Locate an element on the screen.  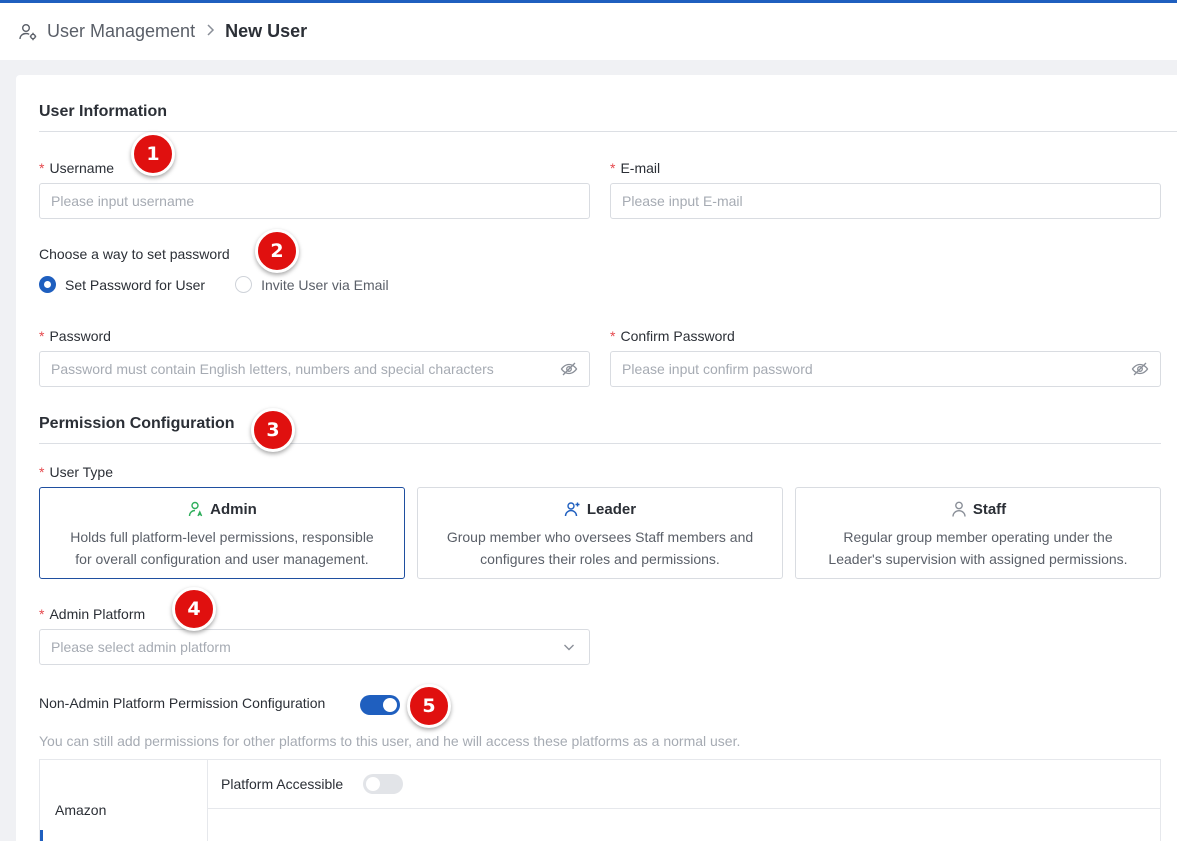
platform-settings-header: Platform Accessible is located at coordinates (684, 784).